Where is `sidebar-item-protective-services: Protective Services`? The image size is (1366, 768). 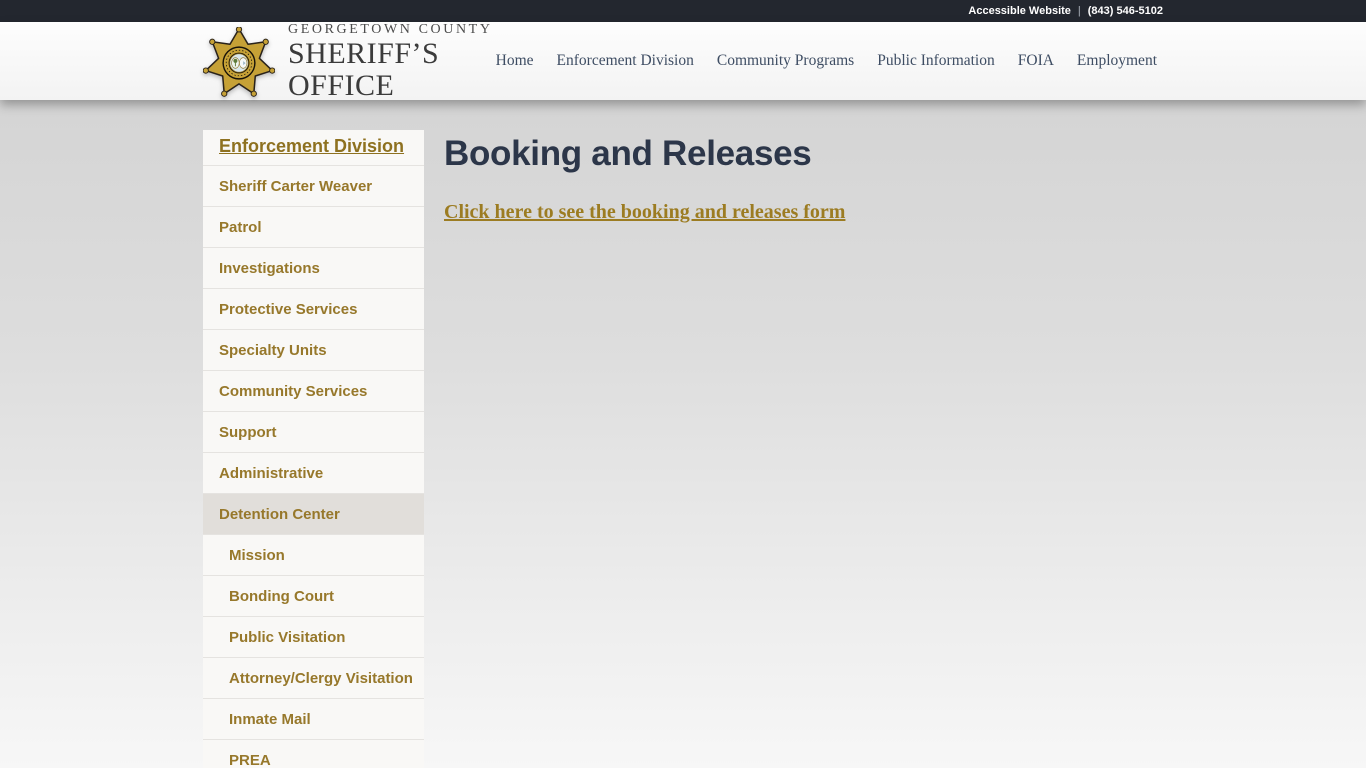 sidebar-item-protective-services: Protective Services is located at coordinates (313, 309).